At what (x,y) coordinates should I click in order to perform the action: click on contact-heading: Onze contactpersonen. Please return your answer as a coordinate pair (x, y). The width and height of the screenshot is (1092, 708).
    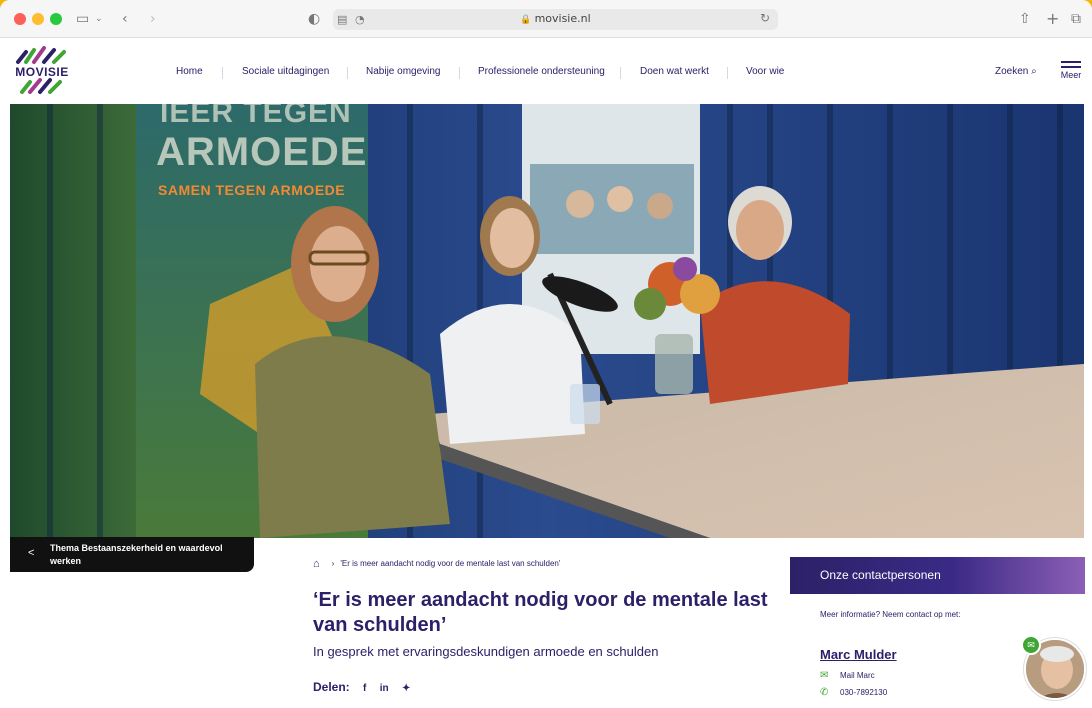
    Looking at the image, I should click on (937, 575).